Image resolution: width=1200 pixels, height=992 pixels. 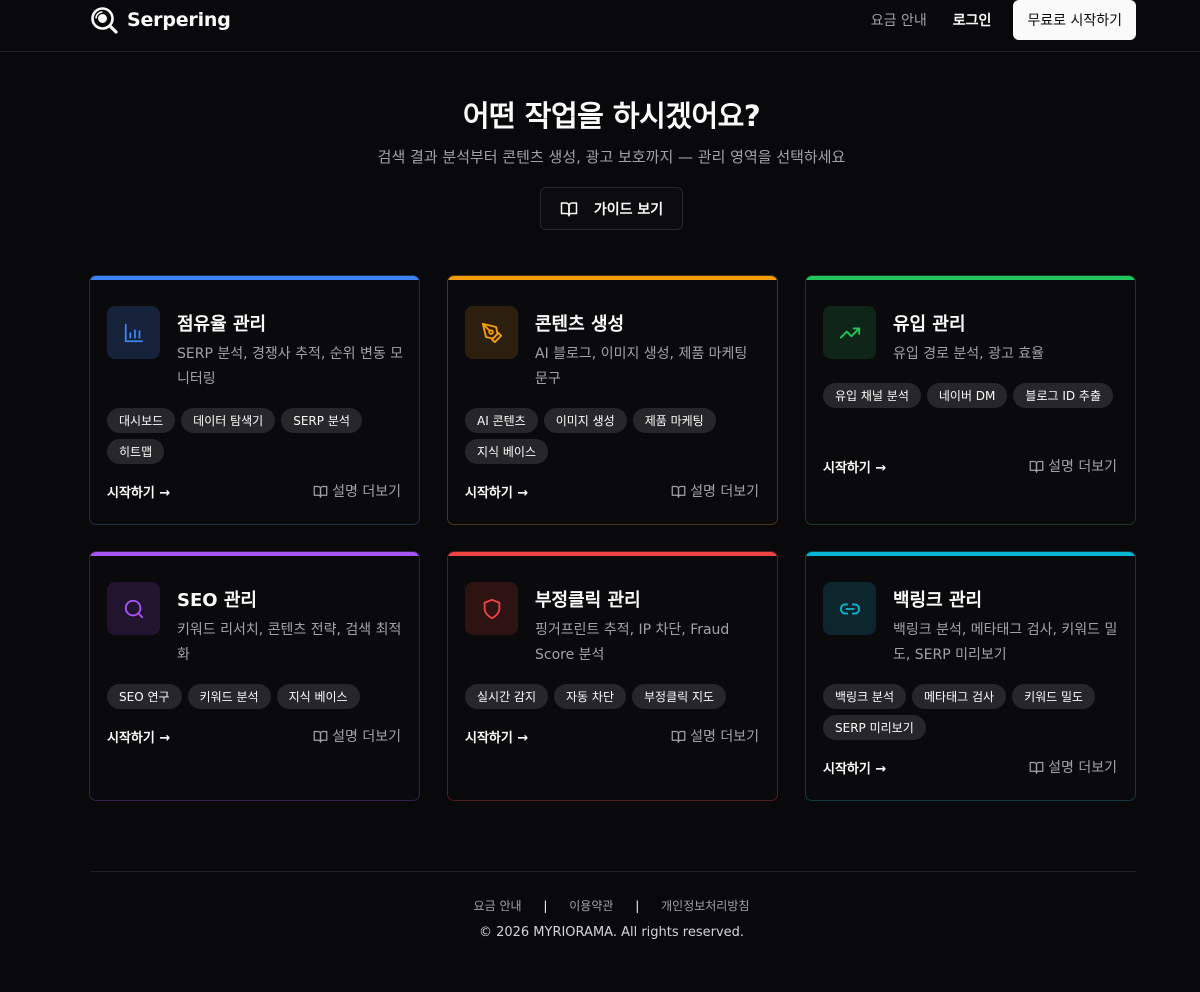 What do you see at coordinates (674, 420) in the screenshot?
I see `tag: 제품 마케팅` at bounding box center [674, 420].